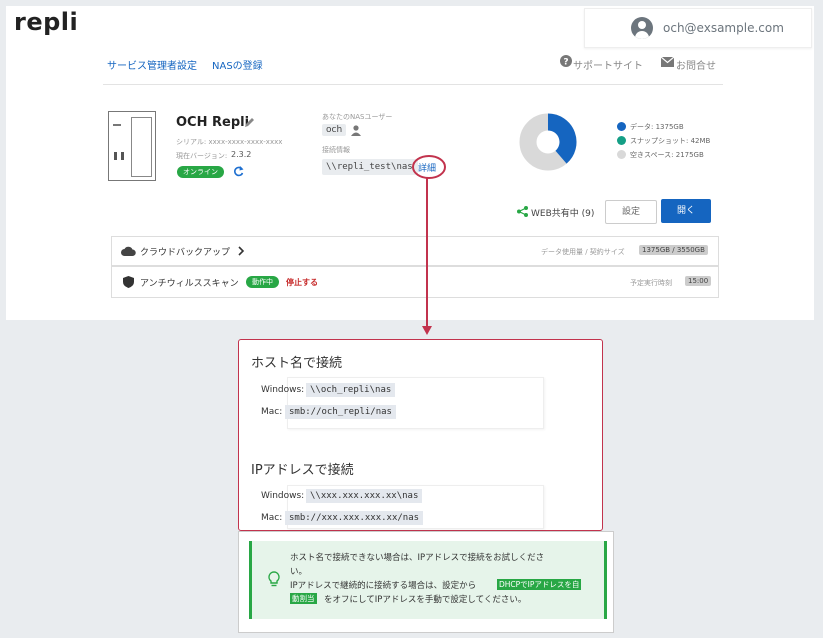 Image resolution: width=823 pixels, height=638 pixels. Describe the element at coordinates (364, 496) in the screenshot. I see `ip-windows-path: \\xxx.xxx.xxx.xx\nas` at that location.